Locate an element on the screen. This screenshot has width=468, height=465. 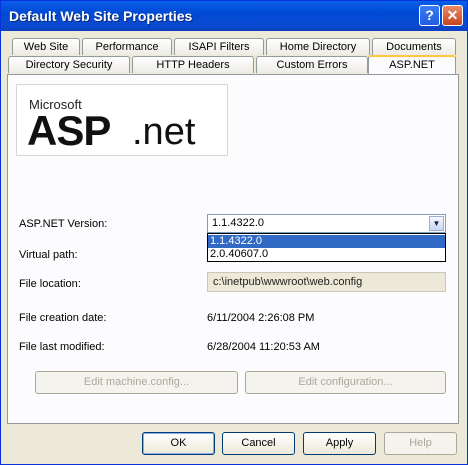
tab-directory-security: Directory Security is located at coordinates (69, 64).